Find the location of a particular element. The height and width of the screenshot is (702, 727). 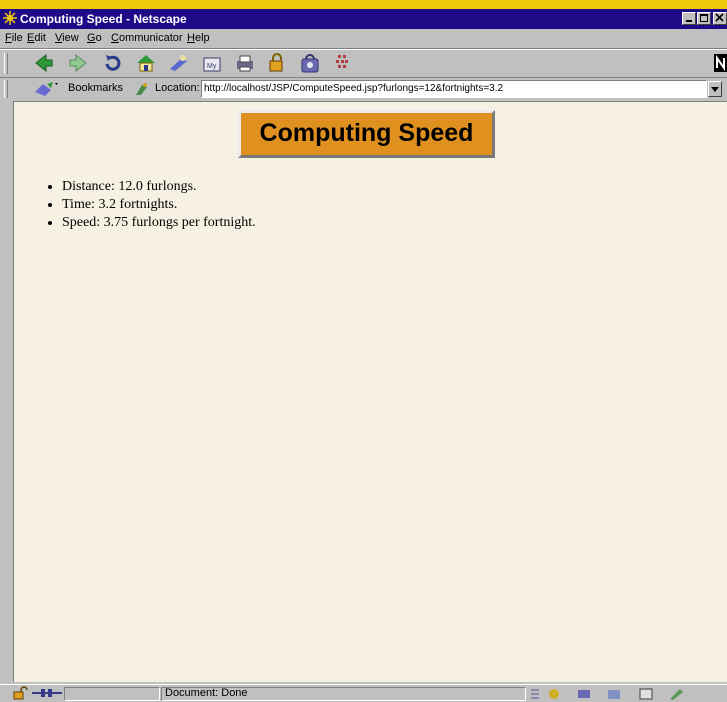

close-icon is located at coordinates (719, 17).